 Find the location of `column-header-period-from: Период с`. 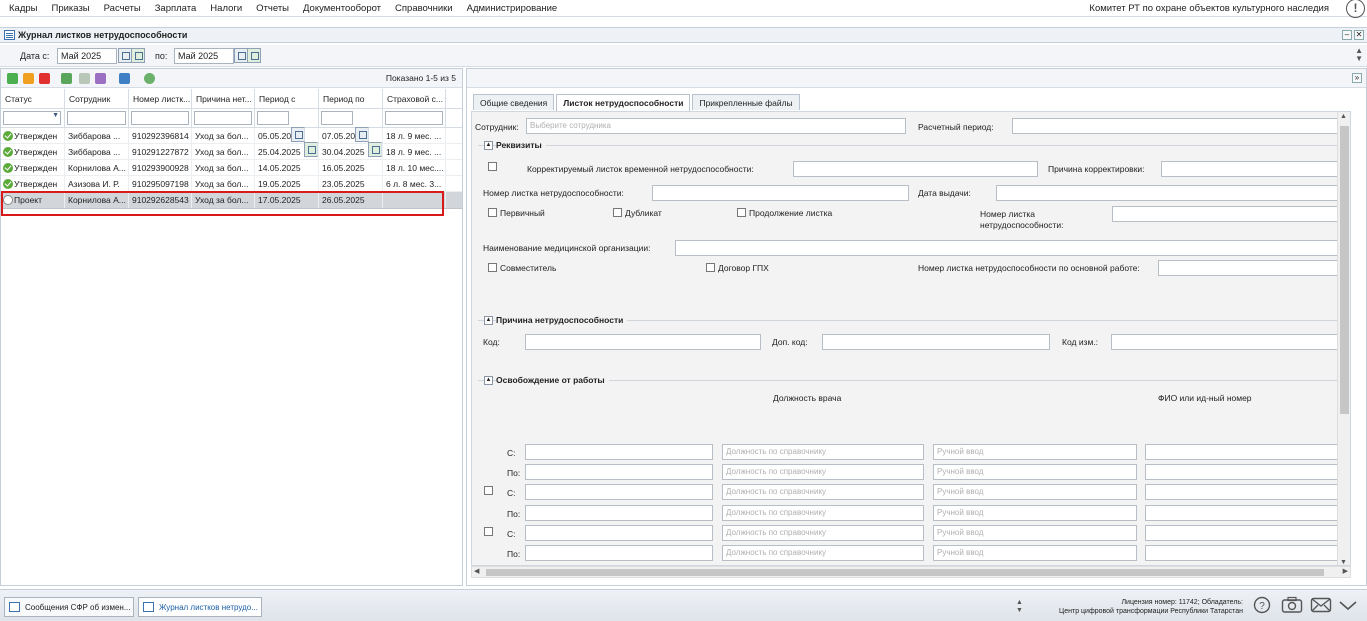

column-header-period-from: Период с is located at coordinates (287, 98).